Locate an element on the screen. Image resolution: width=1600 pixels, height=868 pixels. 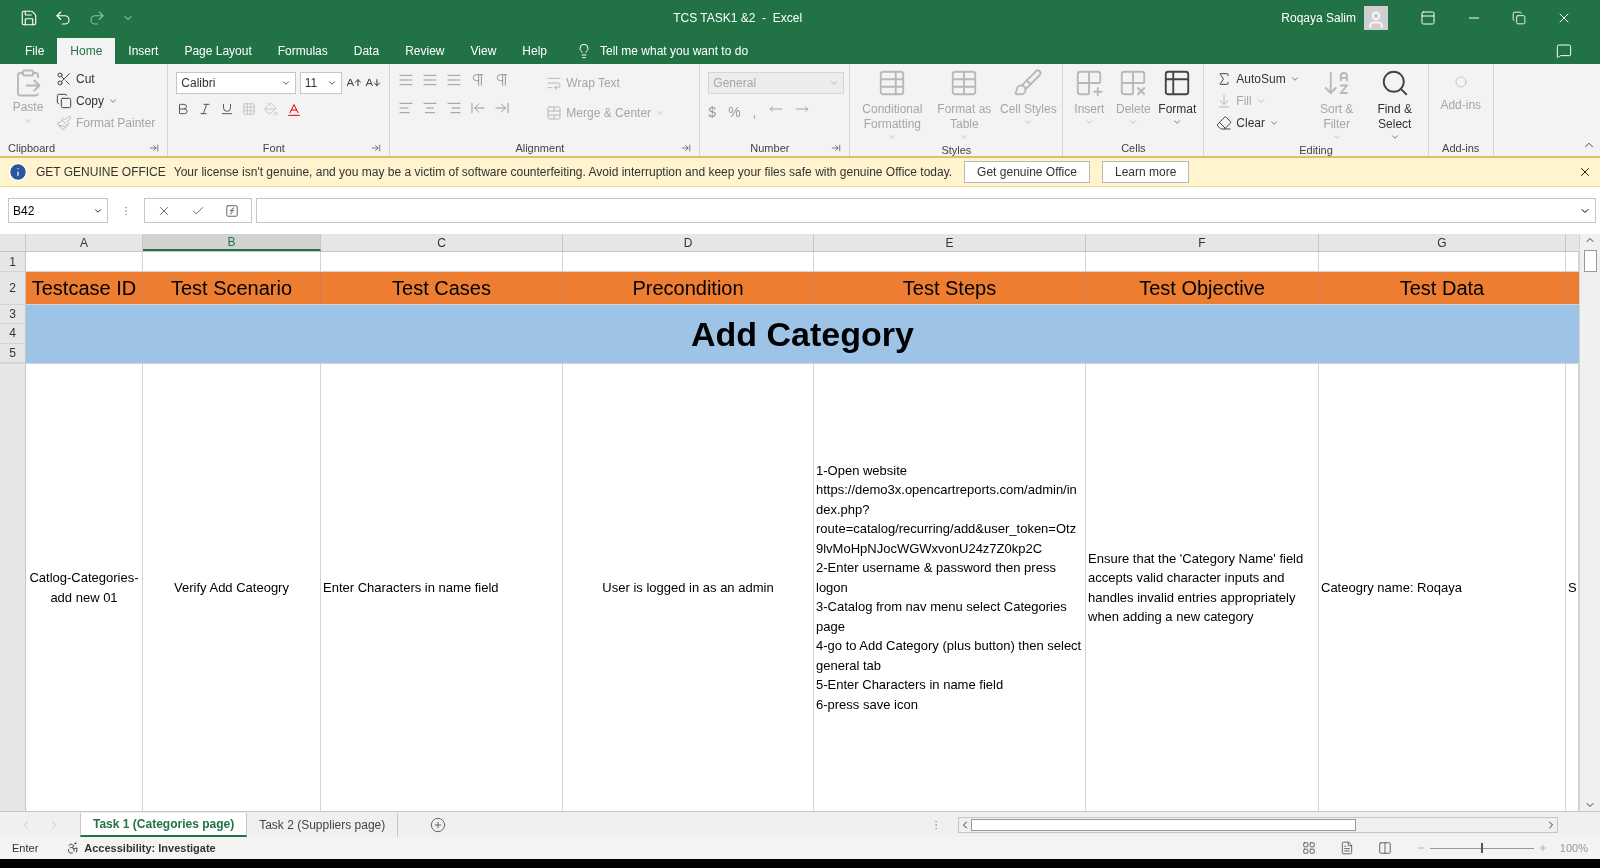
add-sheet-icon is located at coordinates (438, 824).